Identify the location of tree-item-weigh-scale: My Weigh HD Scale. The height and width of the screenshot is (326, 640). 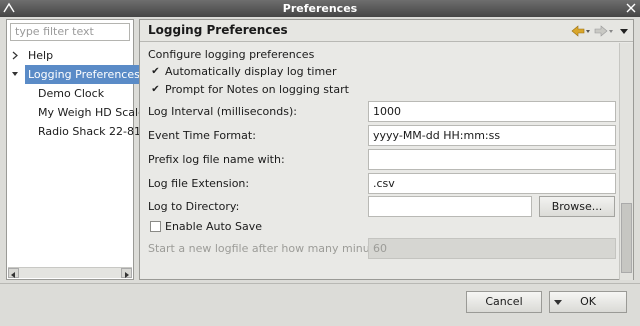
(76, 112).